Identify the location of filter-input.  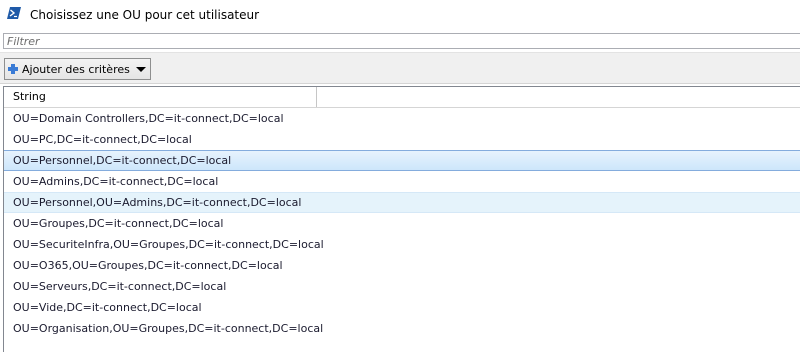
(402, 41).